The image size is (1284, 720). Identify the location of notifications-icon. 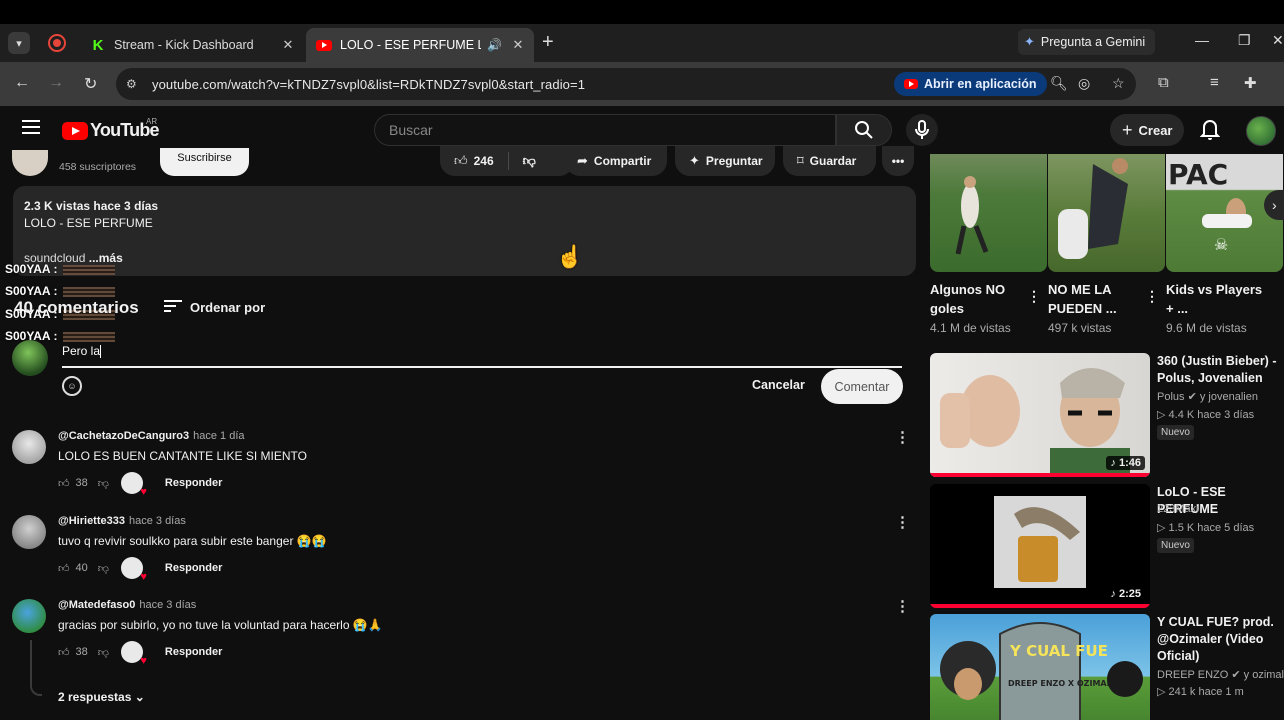
(1210, 131).